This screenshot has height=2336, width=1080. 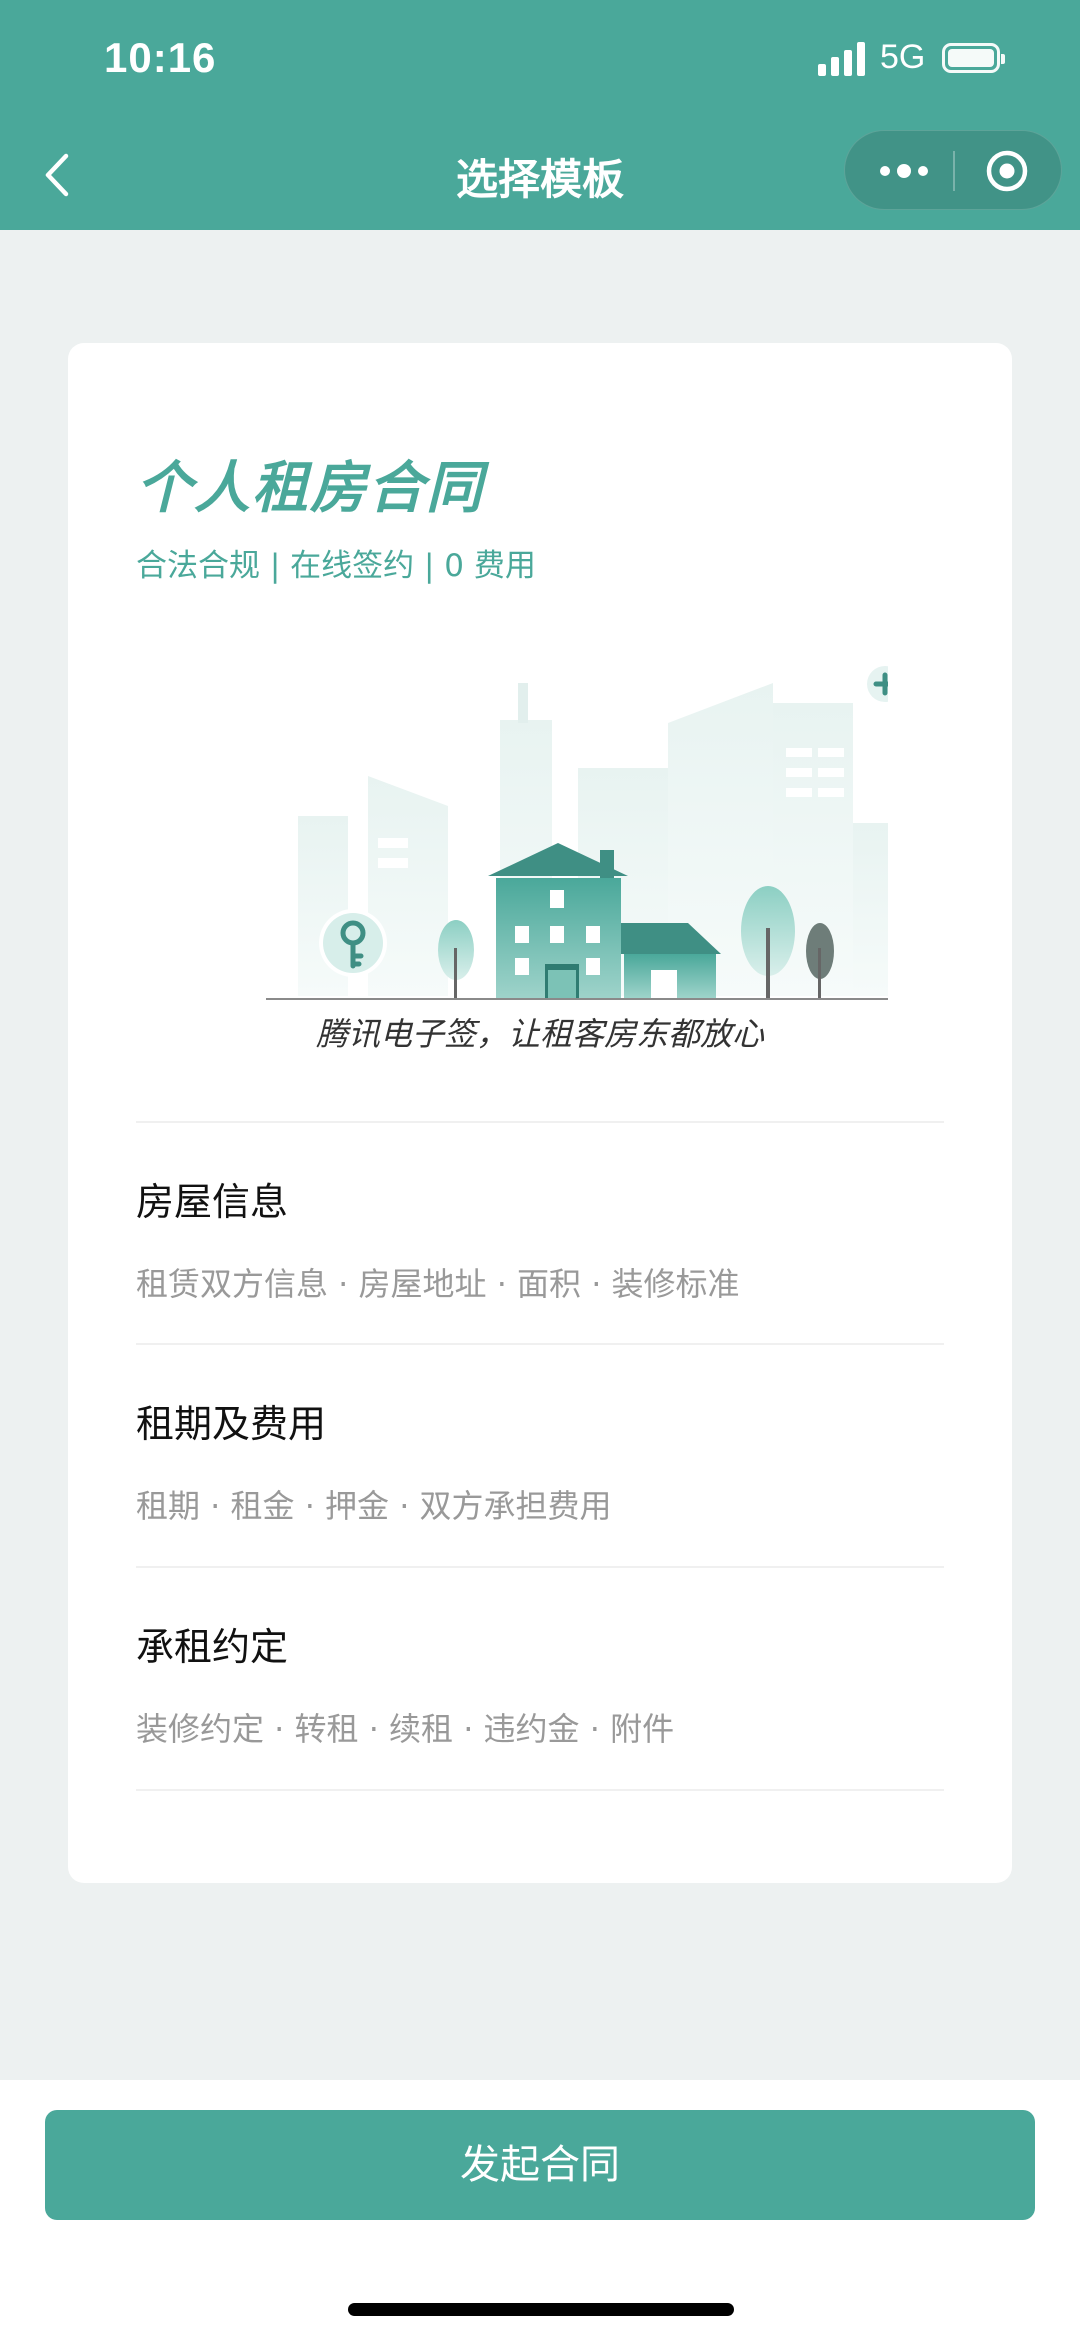 What do you see at coordinates (231, 1424) in the screenshot?
I see `section-title: 租期及费用` at bounding box center [231, 1424].